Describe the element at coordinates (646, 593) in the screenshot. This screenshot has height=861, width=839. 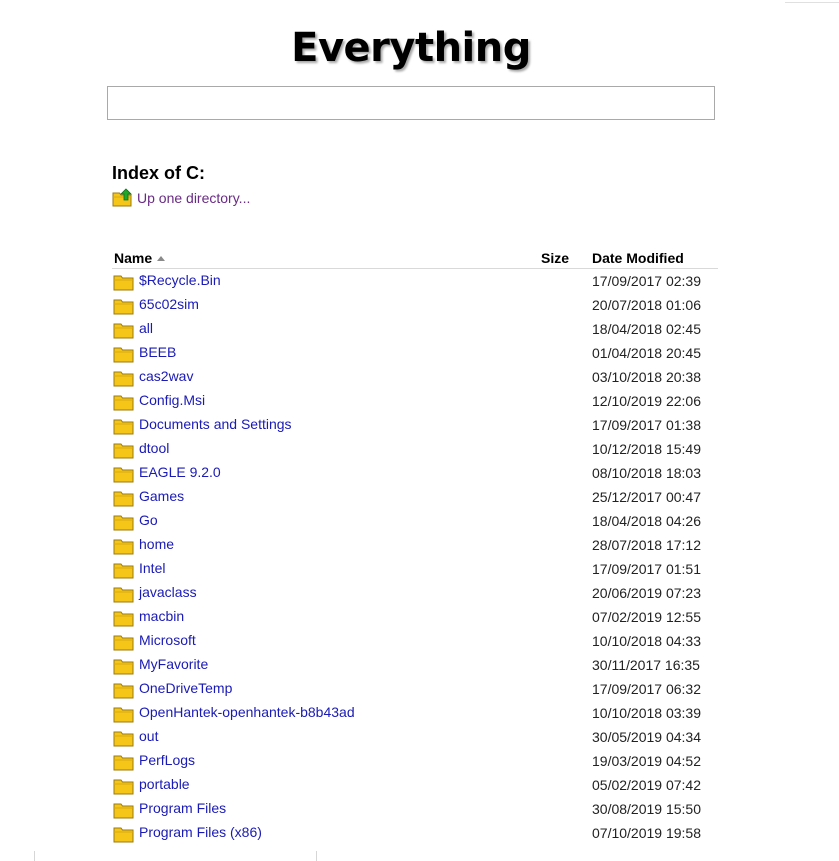
I see `date-modified: 20/06/2019 07:23` at that location.